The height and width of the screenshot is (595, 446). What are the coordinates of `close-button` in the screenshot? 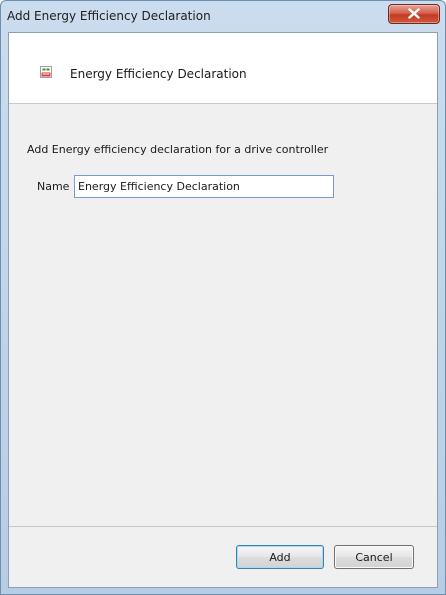 It's located at (414, 14).